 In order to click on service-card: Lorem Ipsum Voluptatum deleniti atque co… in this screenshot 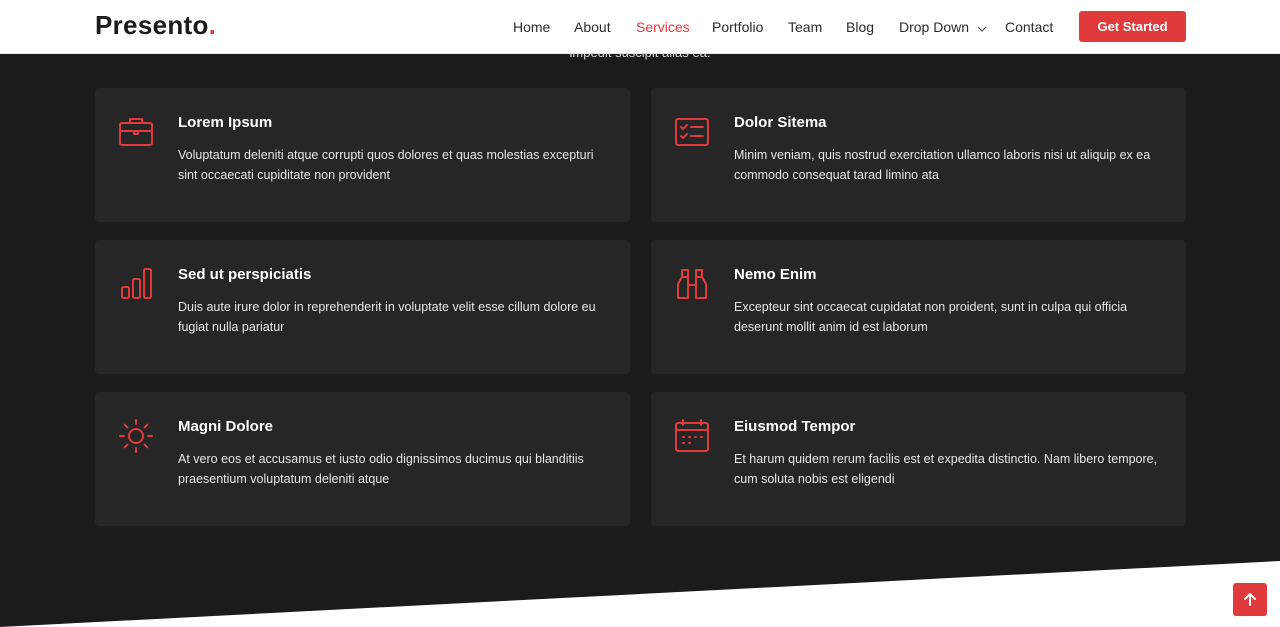, I will do `click(362, 155)`.